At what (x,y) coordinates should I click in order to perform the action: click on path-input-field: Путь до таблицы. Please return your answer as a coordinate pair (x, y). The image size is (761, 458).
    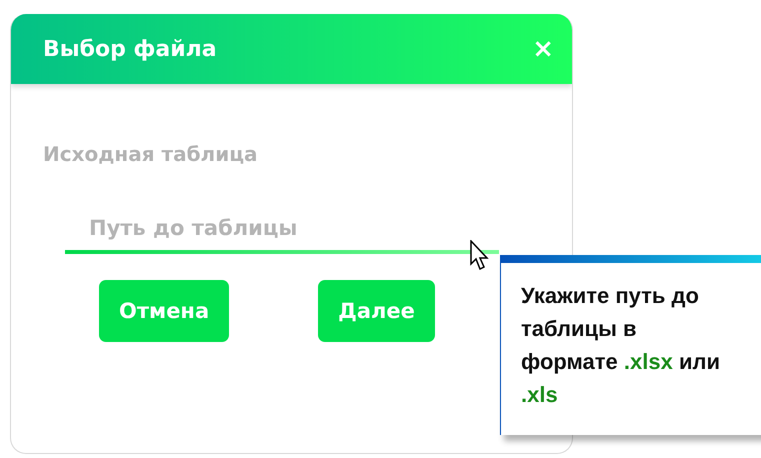
    Looking at the image, I should click on (282, 230).